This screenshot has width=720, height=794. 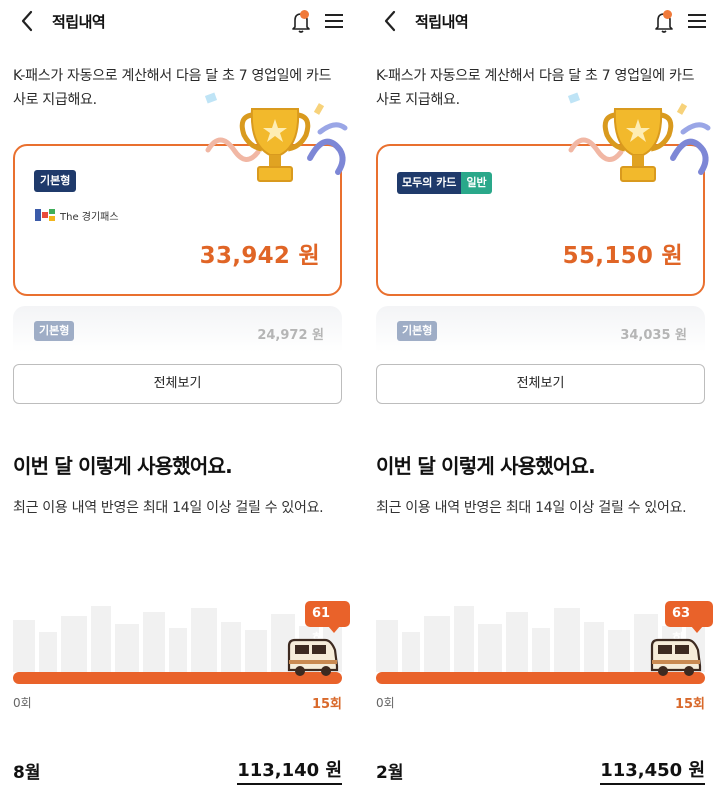 I want to click on summary-total: 113,140 원, so click(x=289, y=770).